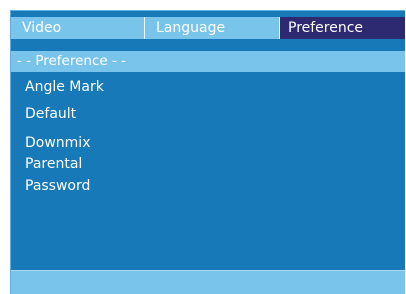 The height and width of the screenshot is (294, 406). I want to click on menu-item-angle-mark: Angle Mark, so click(64, 87).